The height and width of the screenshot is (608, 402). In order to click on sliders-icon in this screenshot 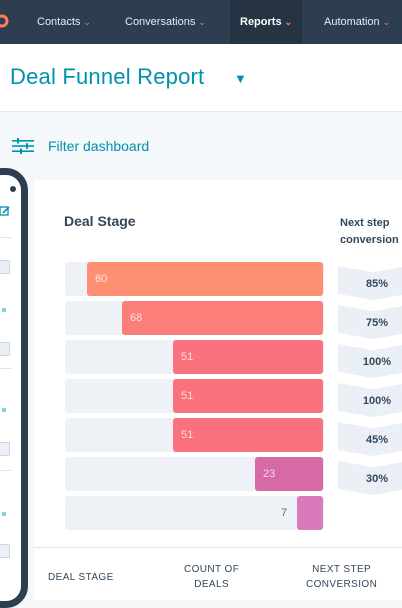, I will do `click(23, 146)`.